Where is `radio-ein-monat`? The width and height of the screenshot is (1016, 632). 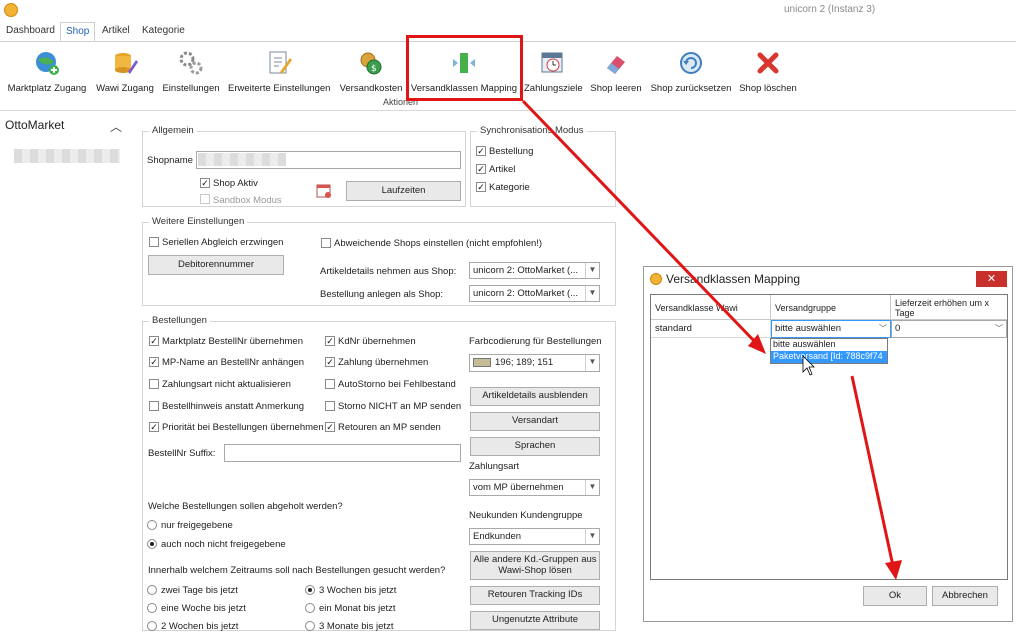
radio-ein-monat is located at coordinates (310, 608).